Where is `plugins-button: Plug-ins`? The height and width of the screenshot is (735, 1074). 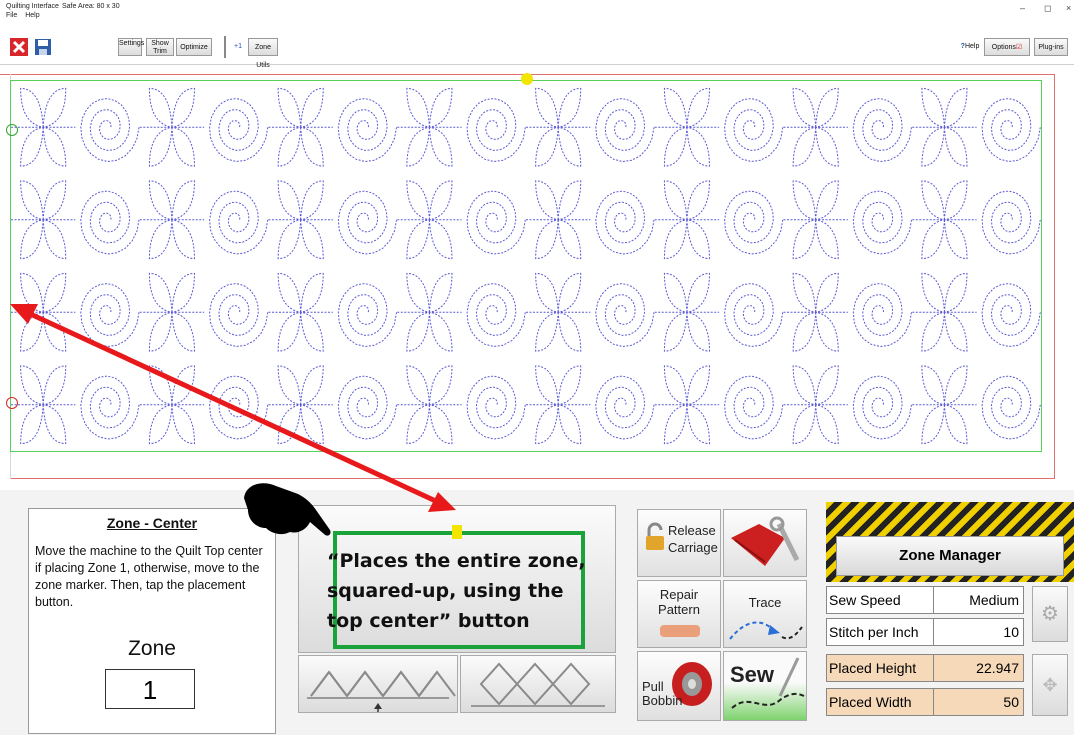
plugins-button: Plug-ins is located at coordinates (1051, 47).